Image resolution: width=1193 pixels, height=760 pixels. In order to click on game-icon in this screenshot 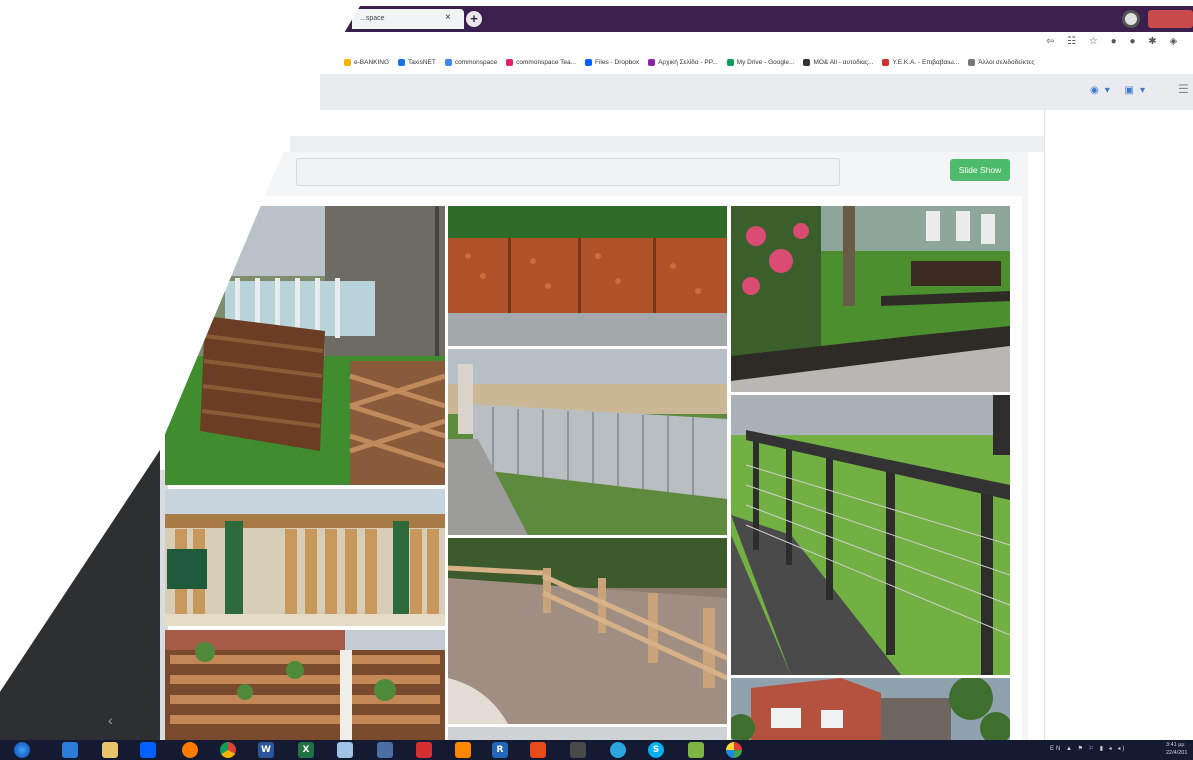, I will do `click(578, 750)`.